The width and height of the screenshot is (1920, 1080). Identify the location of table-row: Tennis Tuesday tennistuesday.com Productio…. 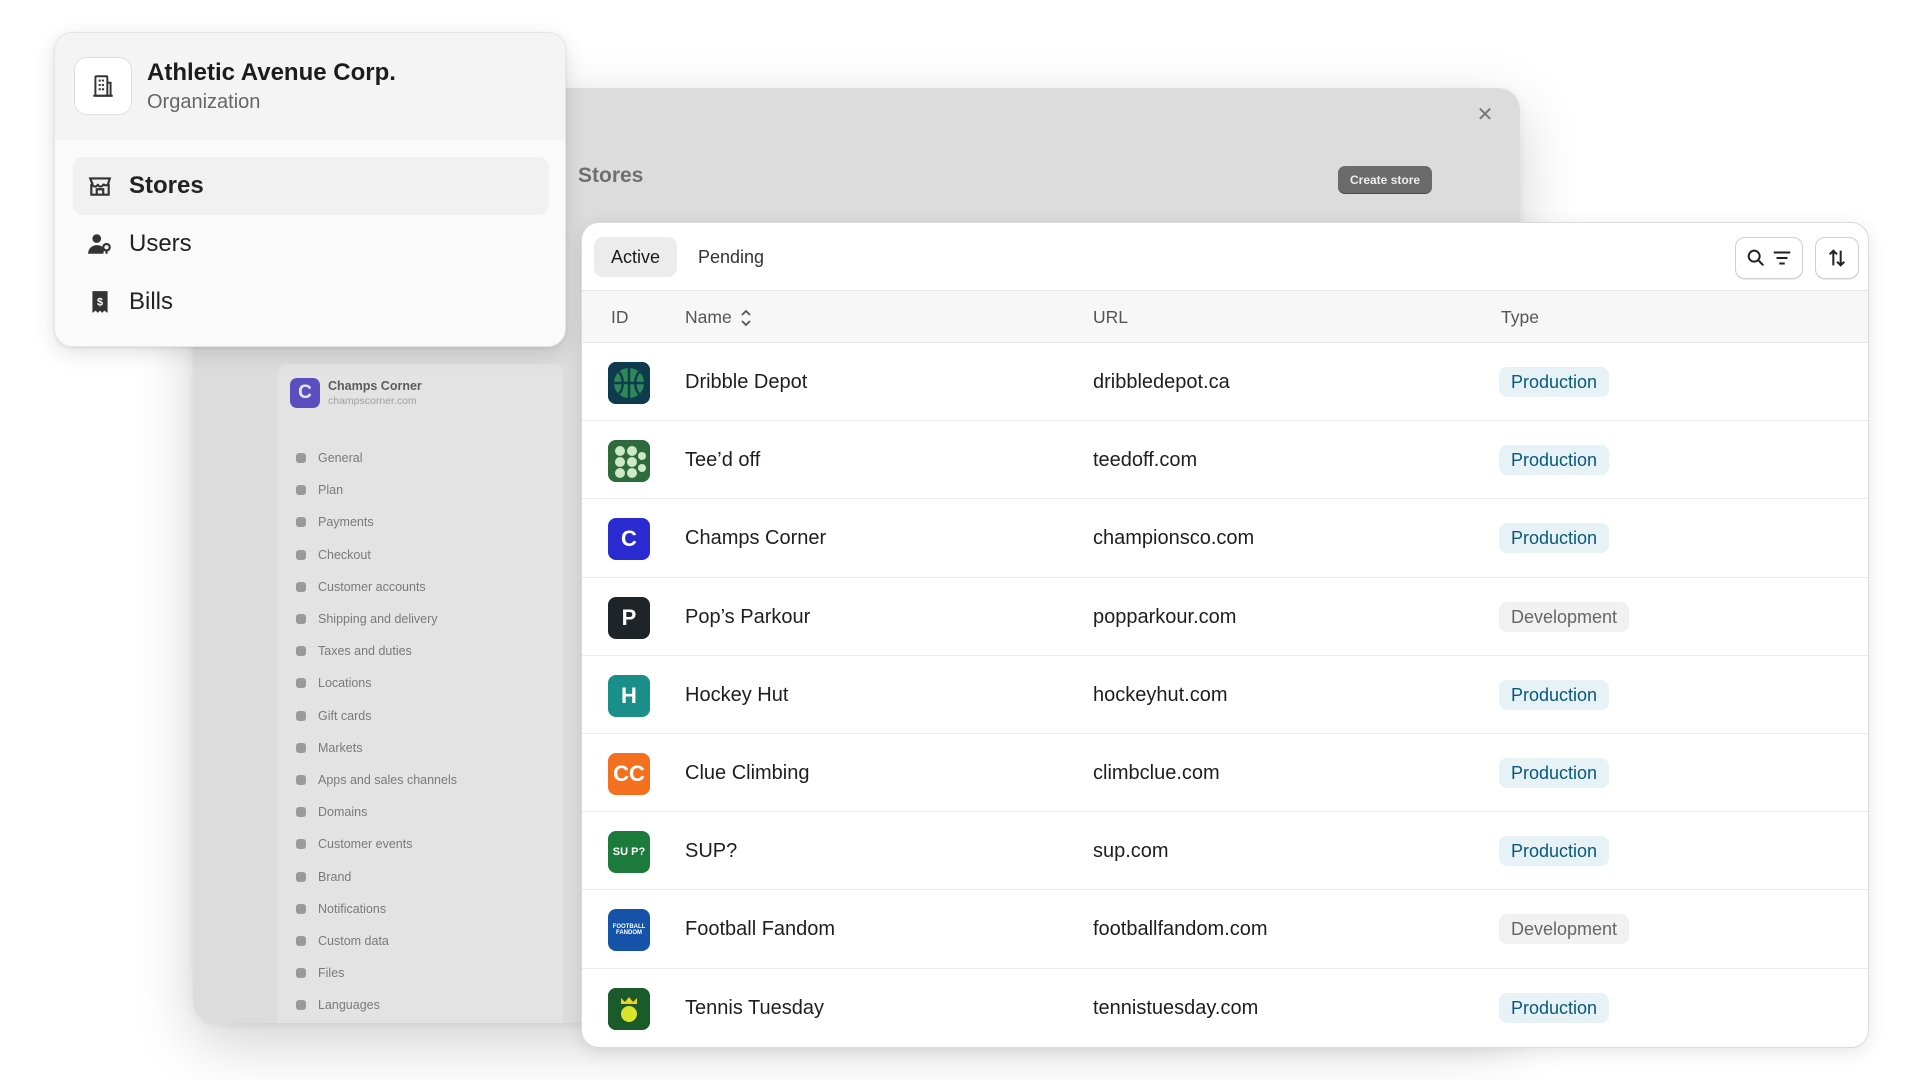
(1225, 1008).